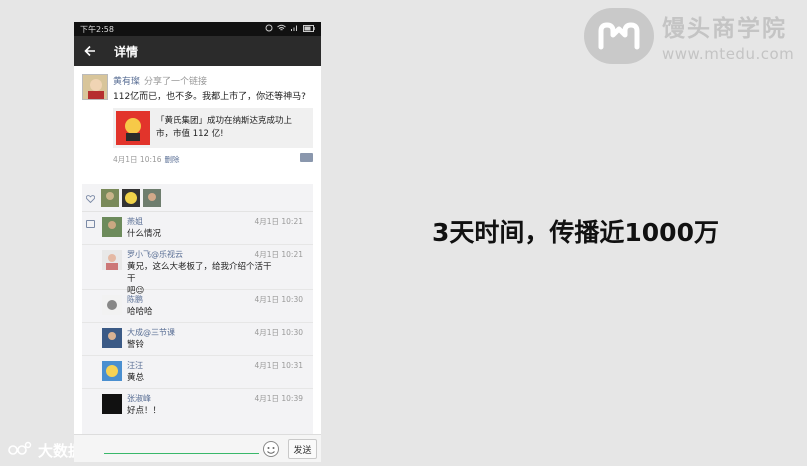  What do you see at coordinates (619, 36) in the screenshot?
I see `brand-m-icon` at bounding box center [619, 36].